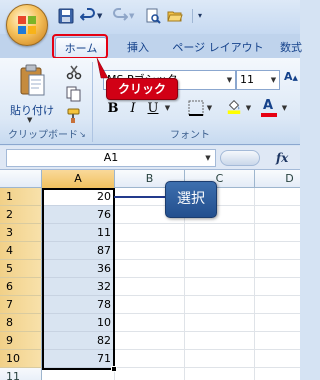 The height and width of the screenshot is (380, 320). What do you see at coordinates (21, 359) in the screenshot?
I see `row-header: 10` at bounding box center [21, 359].